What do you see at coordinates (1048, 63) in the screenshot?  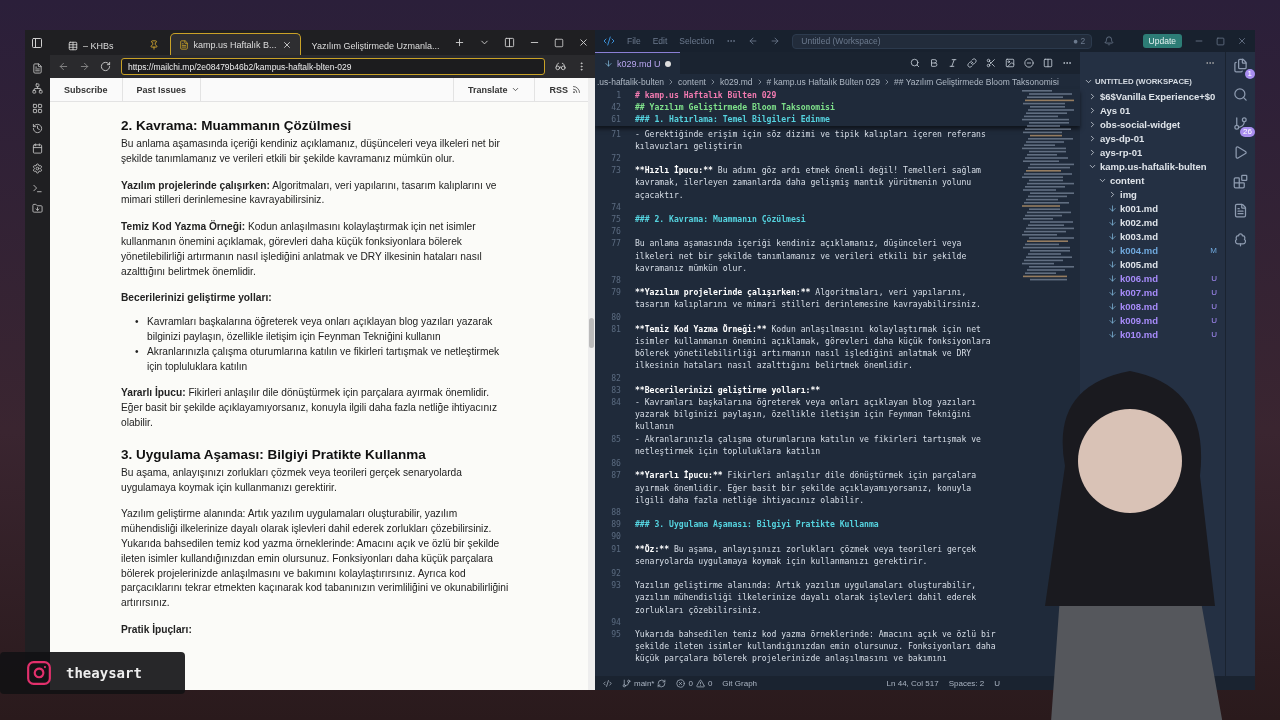 I see `split-icon` at bounding box center [1048, 63].